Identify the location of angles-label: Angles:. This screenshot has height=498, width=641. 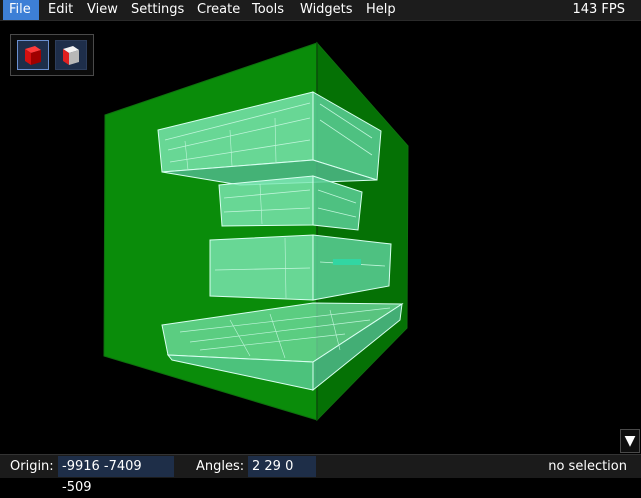
(220, 466).